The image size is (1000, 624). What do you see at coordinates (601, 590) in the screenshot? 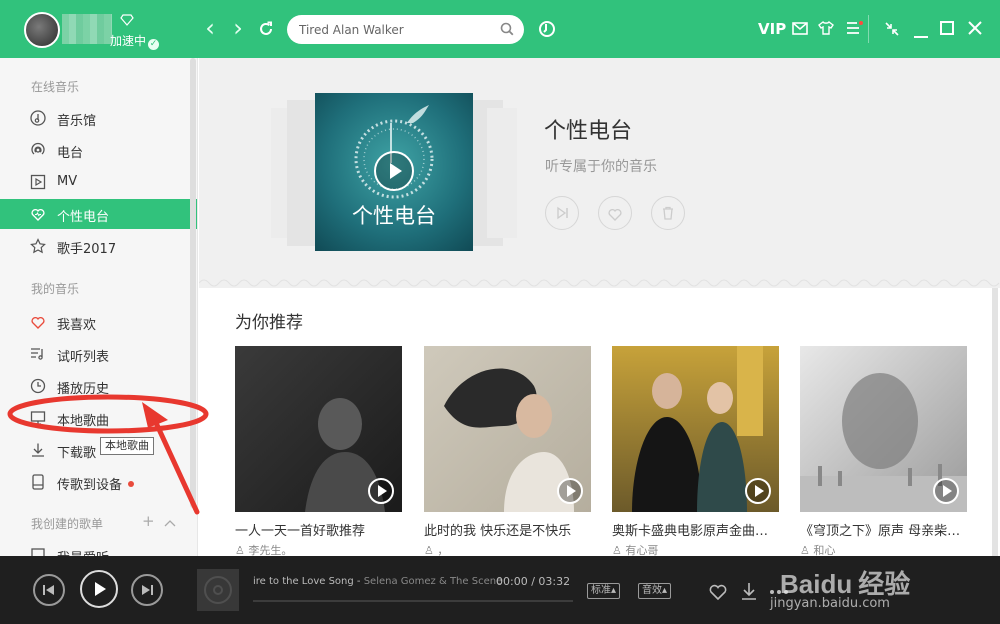
I see `quality-label: 标准` at bounding box center [601, 590].